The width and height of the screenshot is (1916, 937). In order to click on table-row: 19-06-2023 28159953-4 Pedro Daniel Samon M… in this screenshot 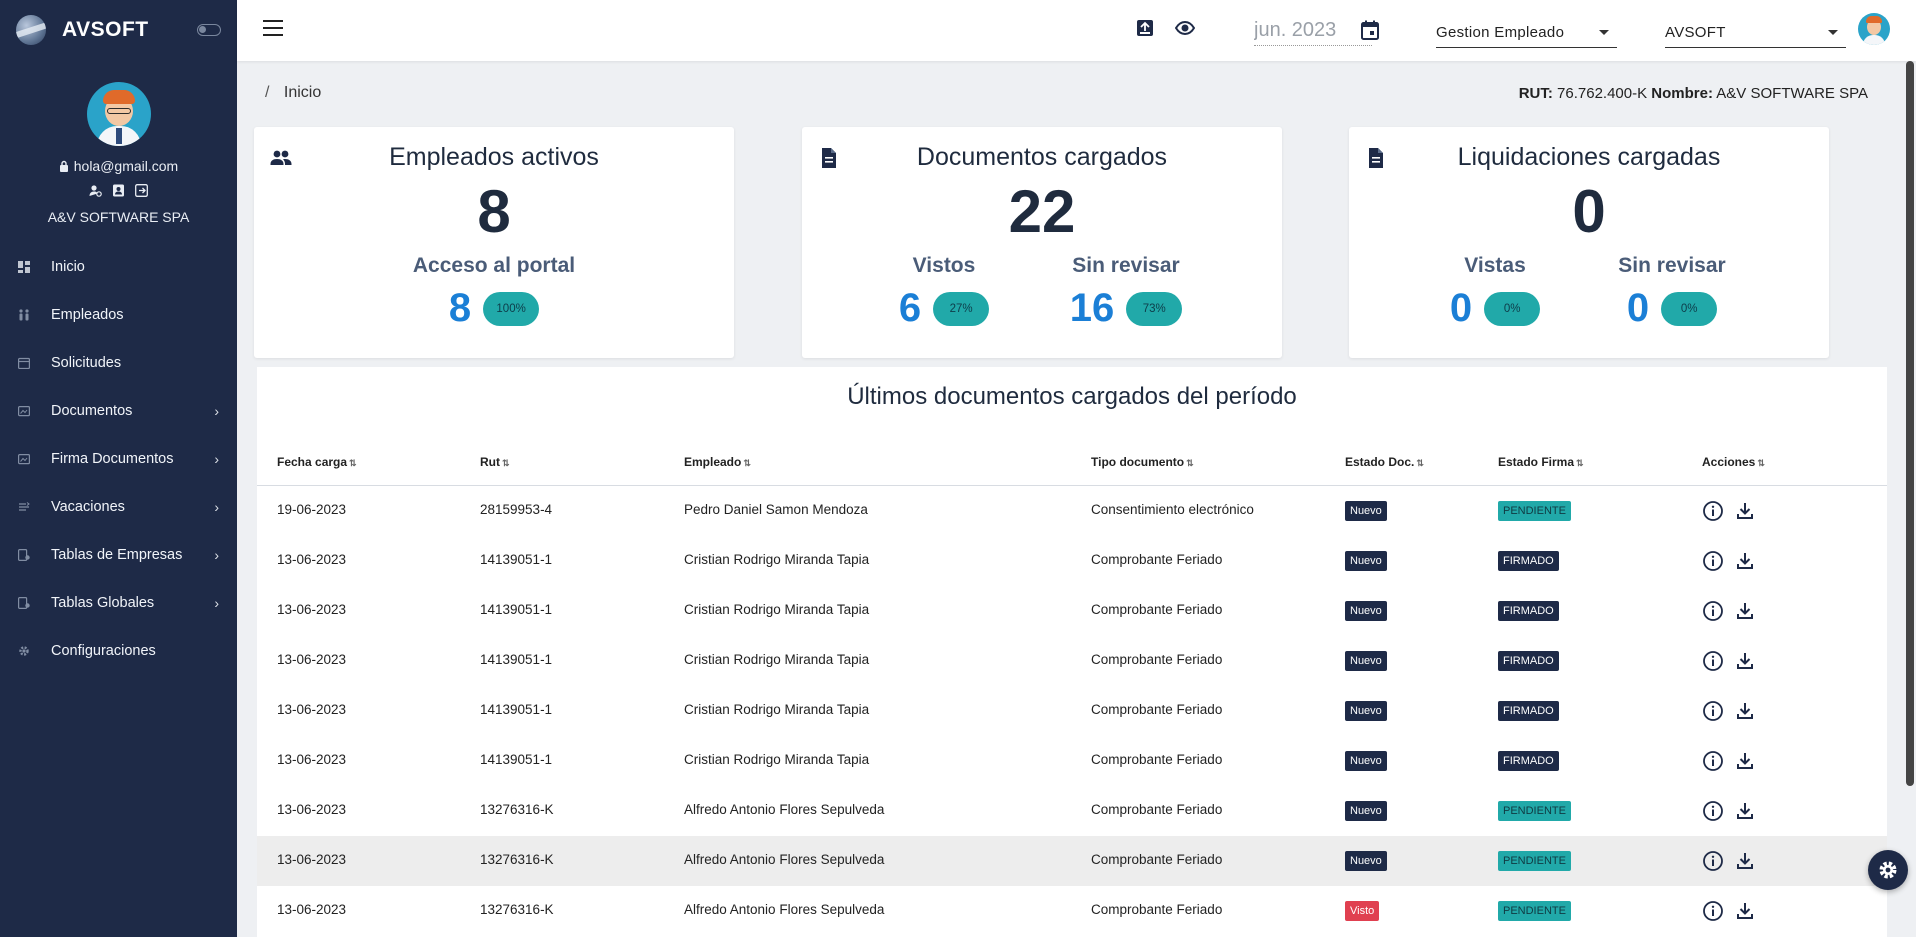, I will do `click(1072, 511)`.